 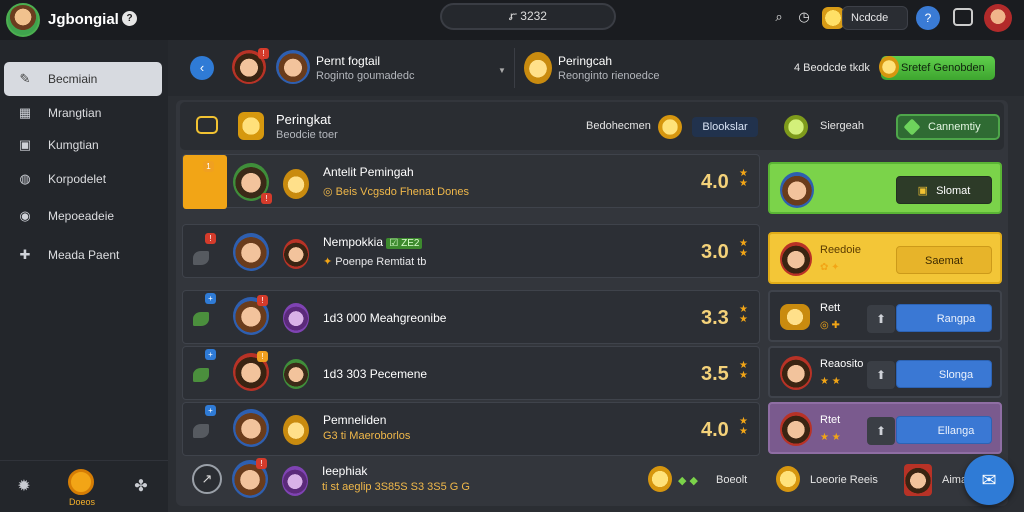 I want to click on player-subtitle-text: Poenpe Remtiat tb, so click(x=381, y=262).